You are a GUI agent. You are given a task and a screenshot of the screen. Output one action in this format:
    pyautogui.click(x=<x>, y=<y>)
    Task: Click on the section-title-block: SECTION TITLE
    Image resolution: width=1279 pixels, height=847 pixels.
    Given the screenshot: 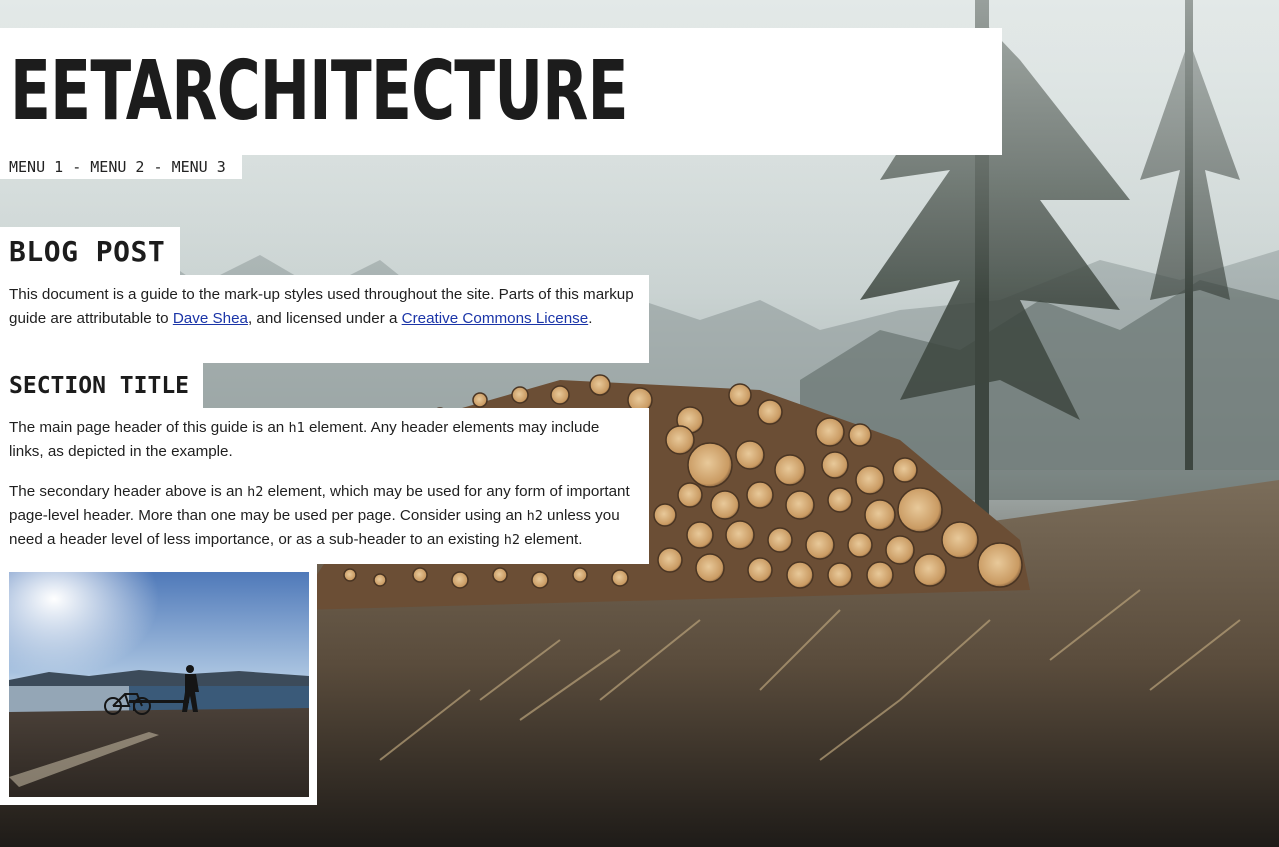 What is the action you would take?
    pyautogui.click(x=101, y=385)
    